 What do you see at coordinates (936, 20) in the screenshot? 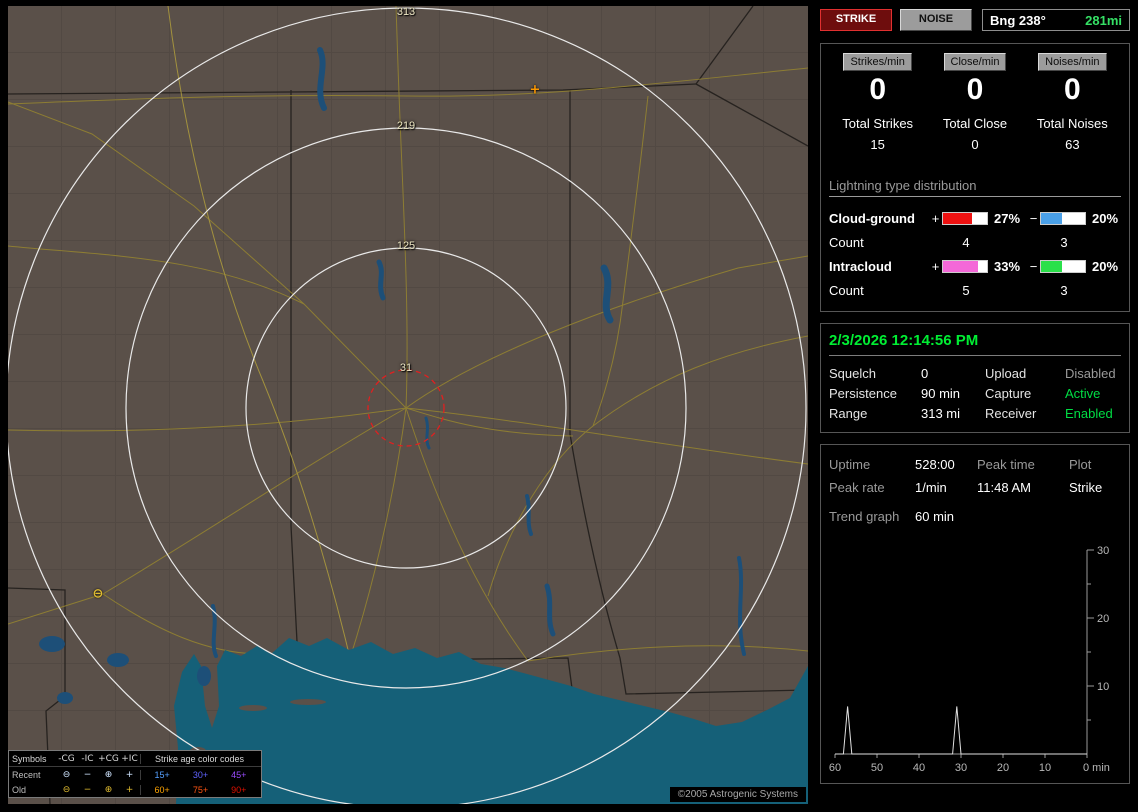
I see `noise-mode-button: NOISE` at bounding box center [936, 20].